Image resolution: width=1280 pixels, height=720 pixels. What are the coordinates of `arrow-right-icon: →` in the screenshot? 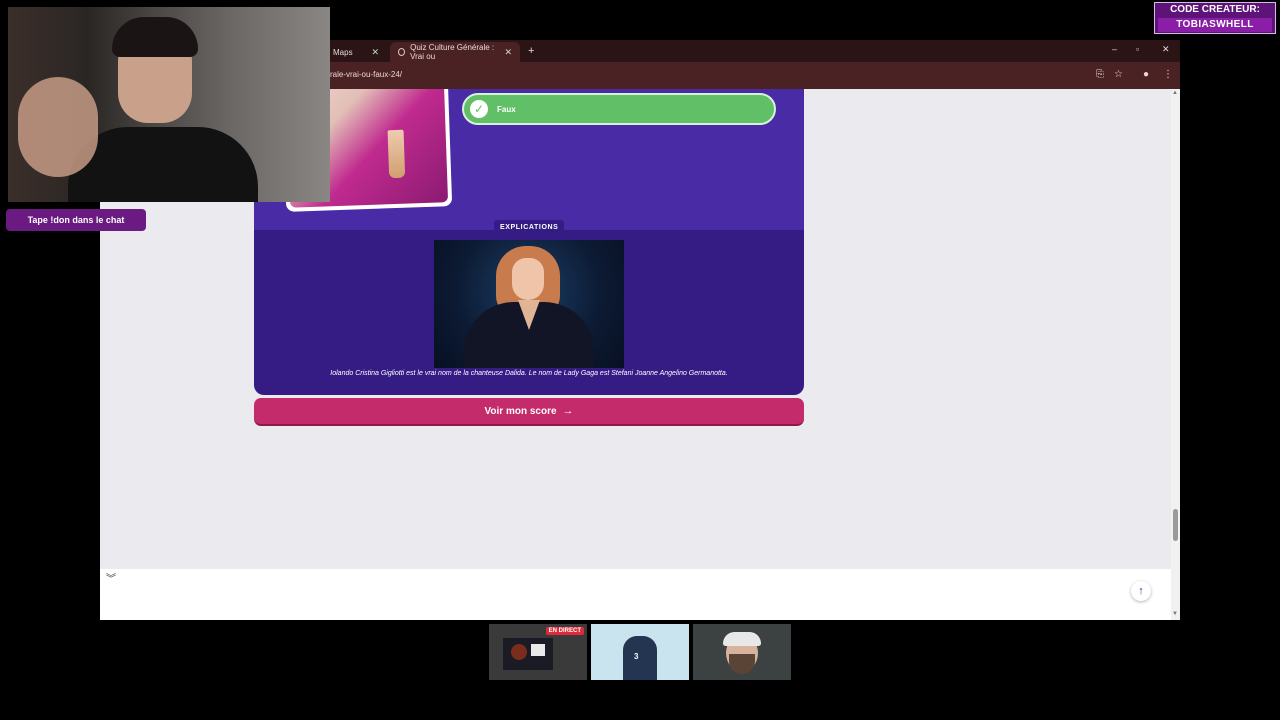 It's located at (568, 411).